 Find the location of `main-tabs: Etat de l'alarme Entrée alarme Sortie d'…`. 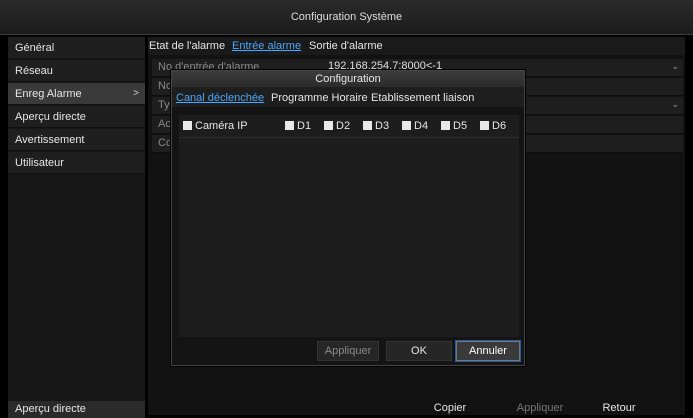

main-tabs: Etat de l'alarme Entrée alarme Sortie d'… is located at coordinates (416, 46).